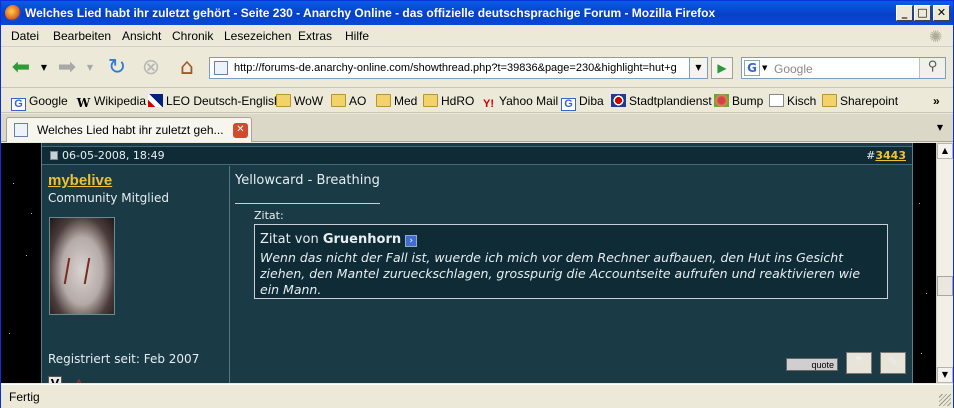 This screenshot has height=408, width=954. I want to click on page-icon, so click(776, 100).